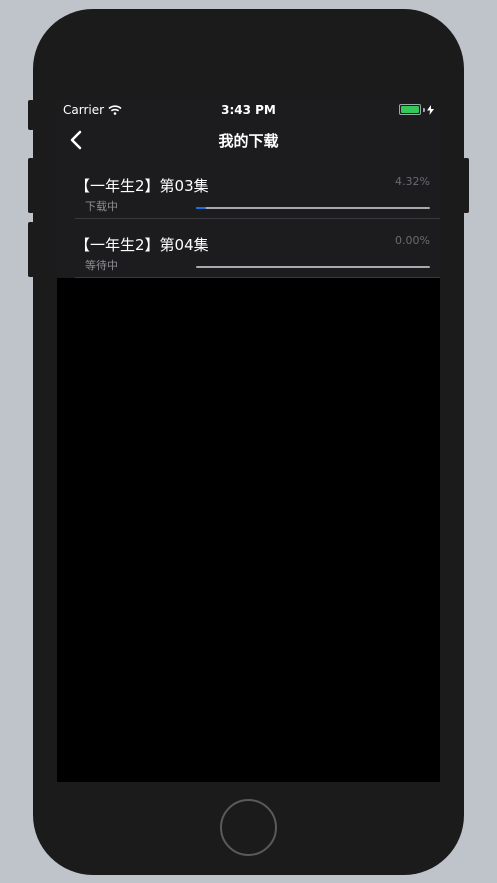 Image resolution: width=497 pixels, height=883 pixels. I want to click on page-title: 我的下载, so click(248, 141).